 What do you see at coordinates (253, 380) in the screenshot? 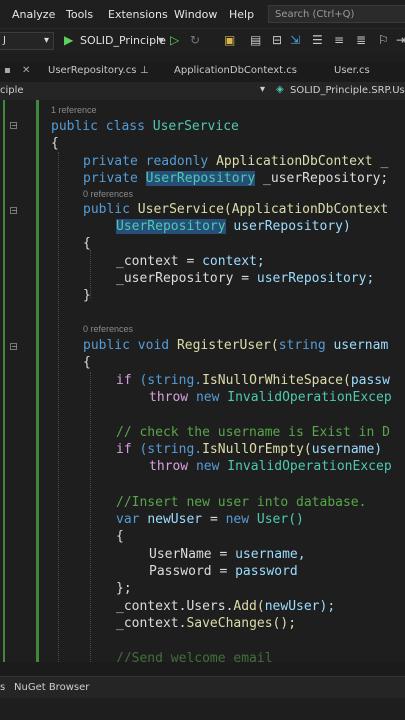
I see `code-line: if (string.IsNullOrWhiteSpace(passw` at bounding box center [253, 380].